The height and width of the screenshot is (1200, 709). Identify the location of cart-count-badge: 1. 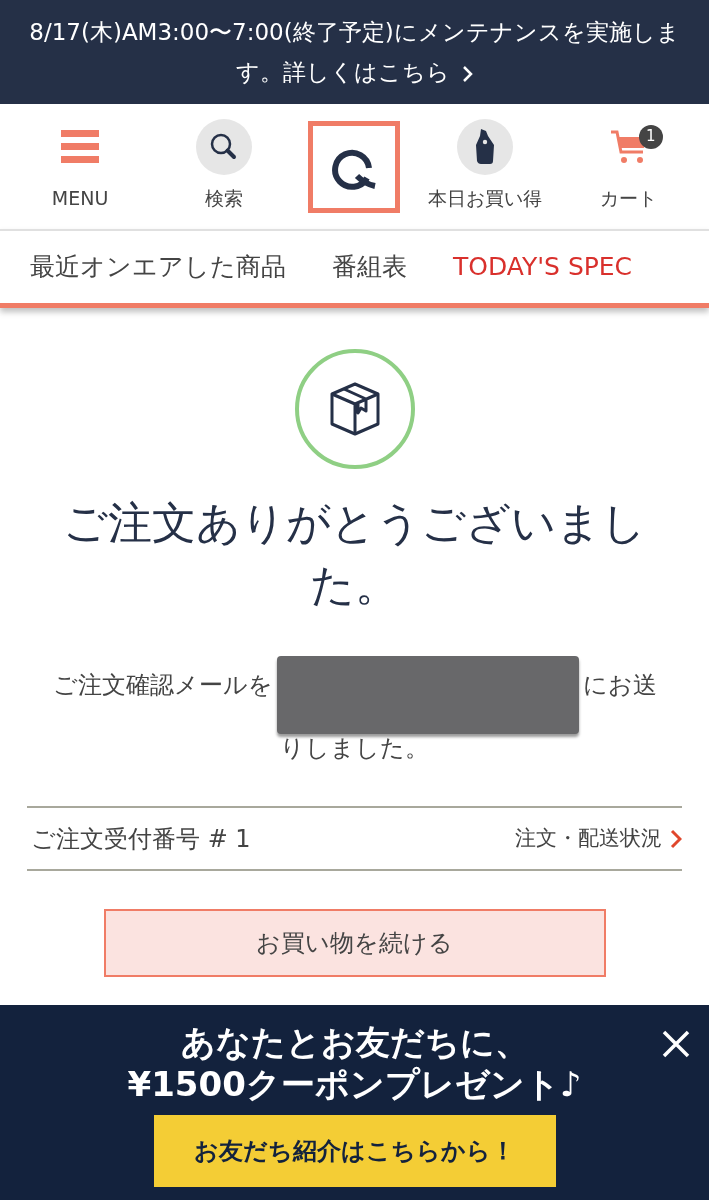
(650, 136).